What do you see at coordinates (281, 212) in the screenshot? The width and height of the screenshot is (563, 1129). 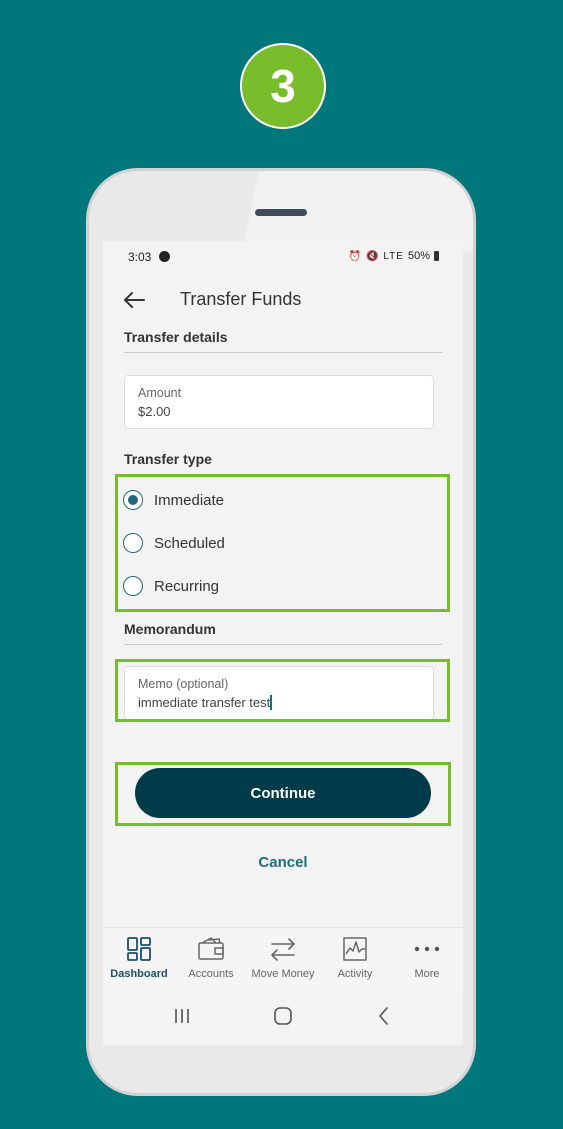 I see `phone-speaker` at bounding box center [281, 212].